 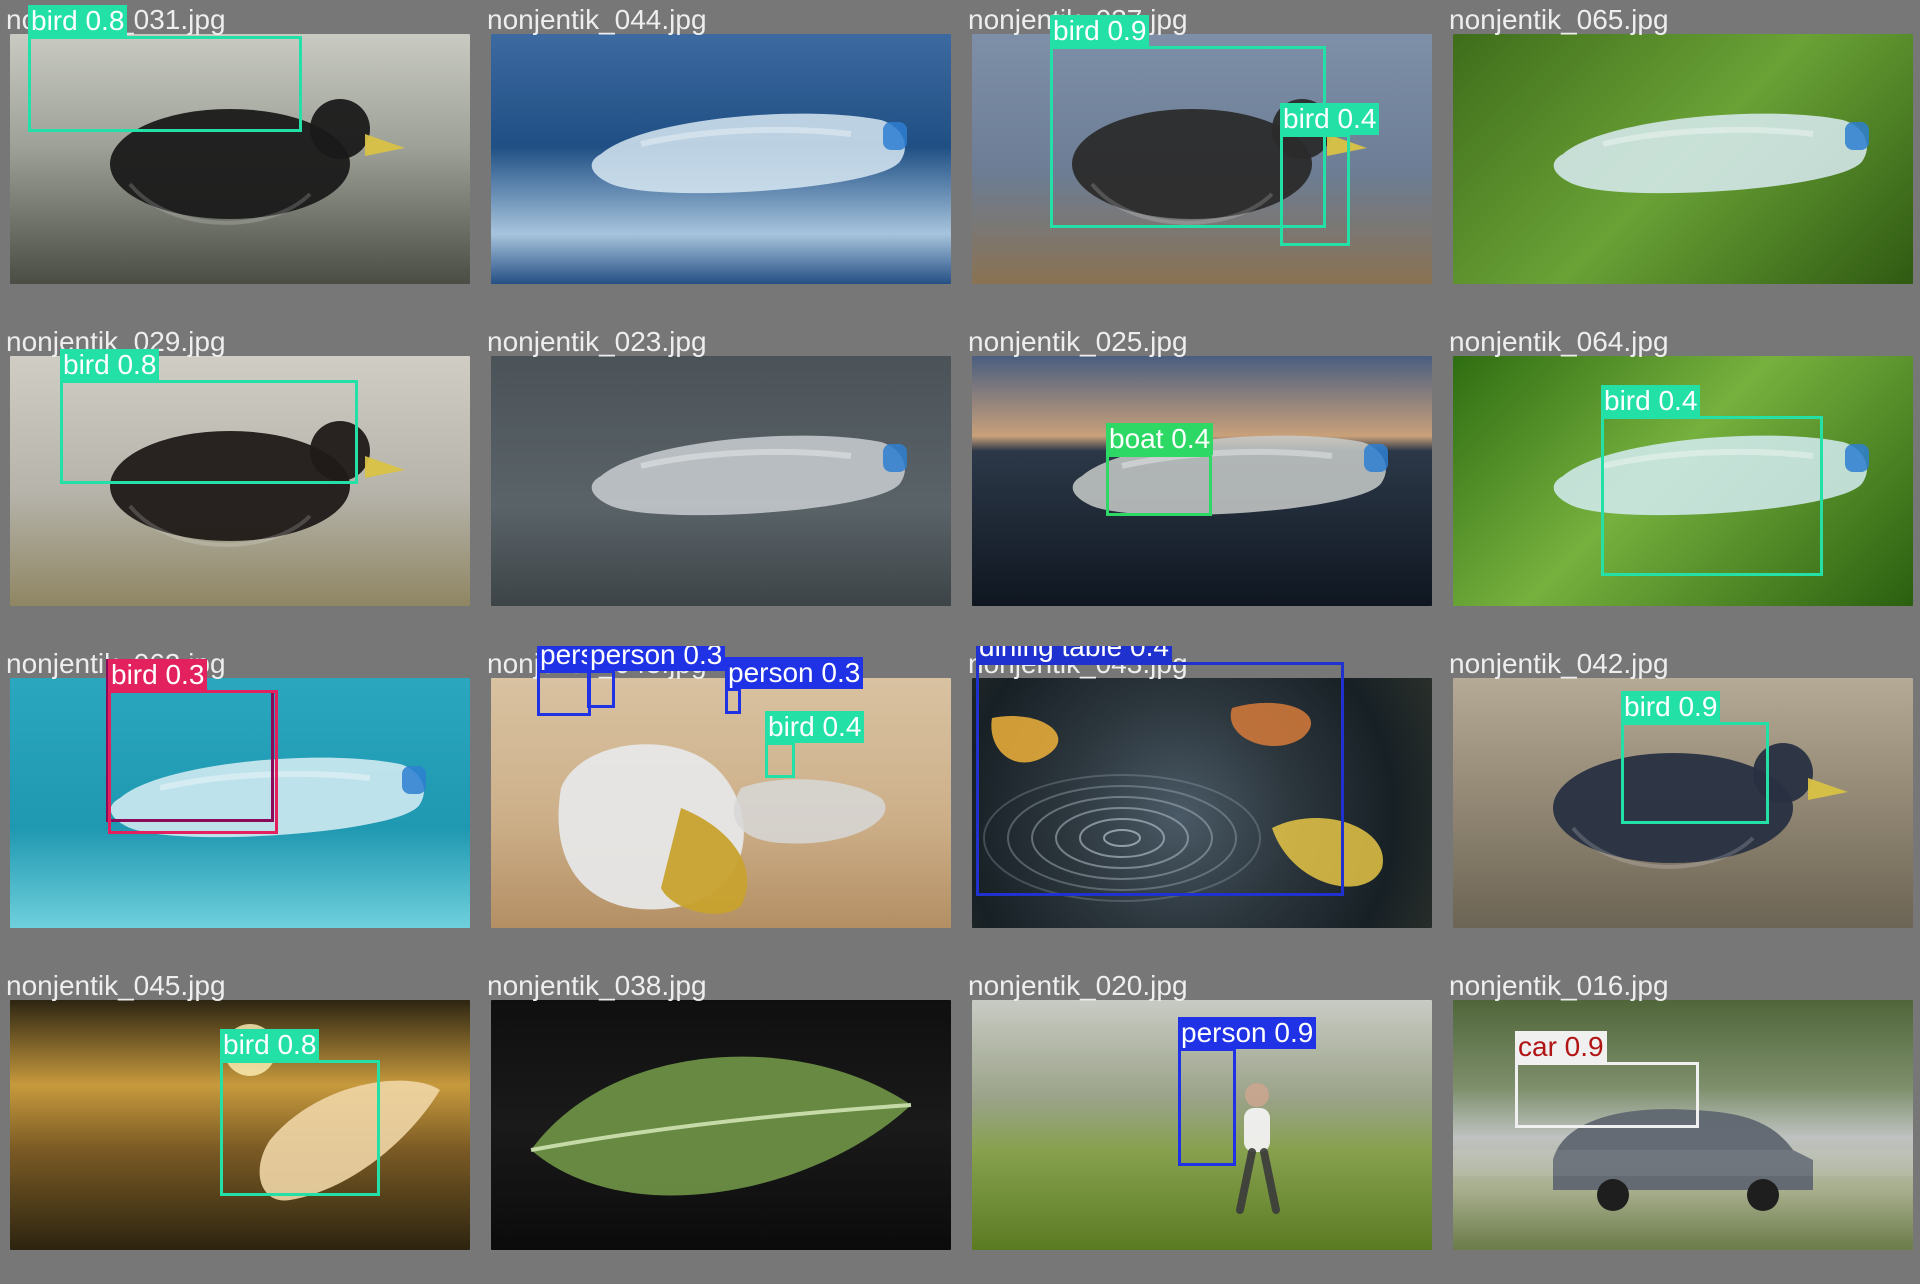 I want to click on detection-box: dining table 0.4, so click(x=1160, y=771).